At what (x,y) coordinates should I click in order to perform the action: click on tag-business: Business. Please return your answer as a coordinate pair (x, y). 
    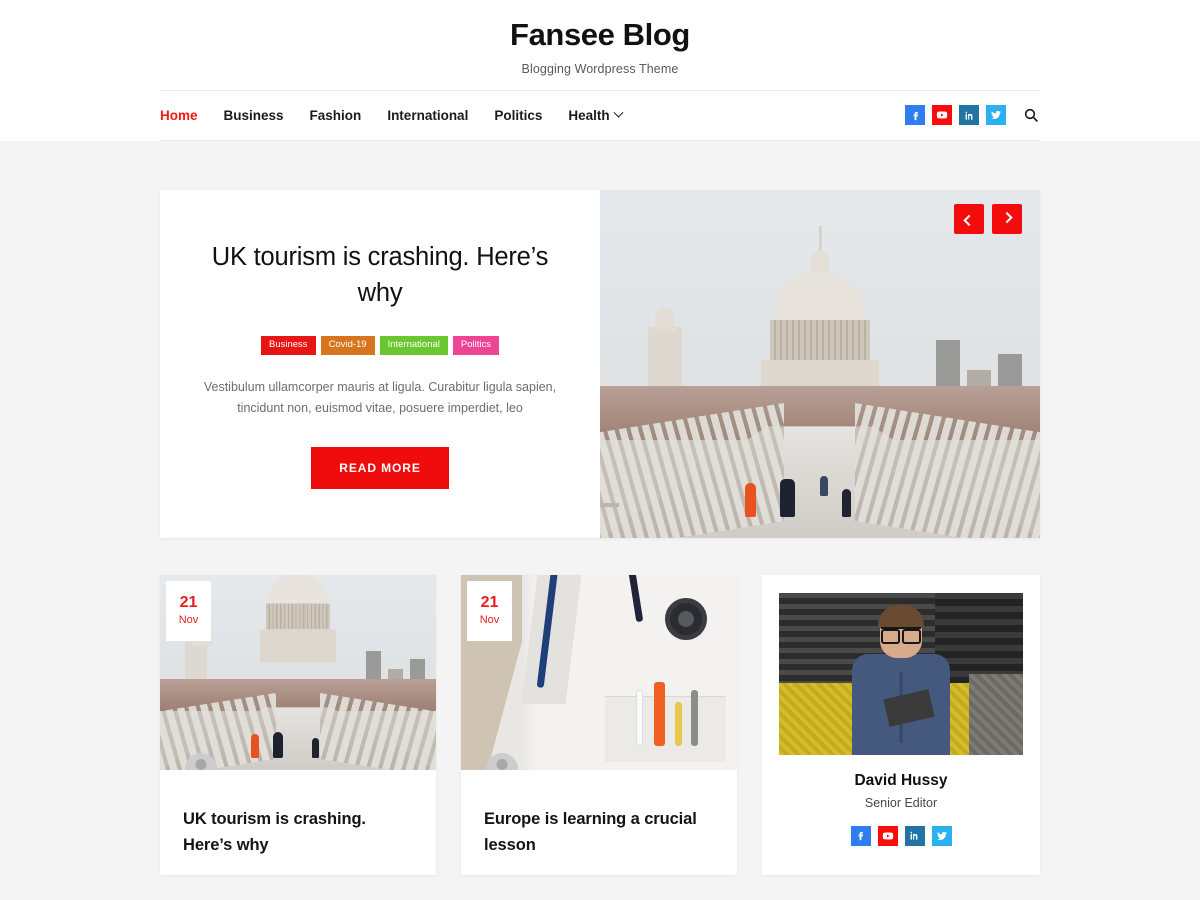
    Looking at the image, I should click on (288, 345).